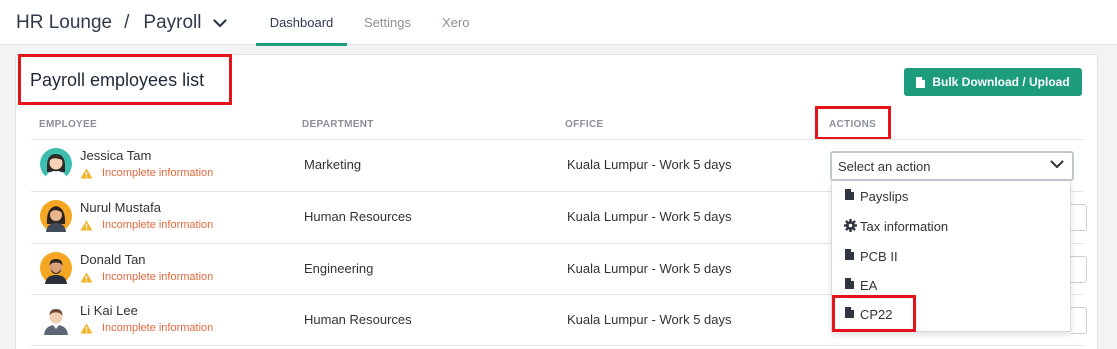  I want to click on menu-item-label: CP22, so click(876, 314).